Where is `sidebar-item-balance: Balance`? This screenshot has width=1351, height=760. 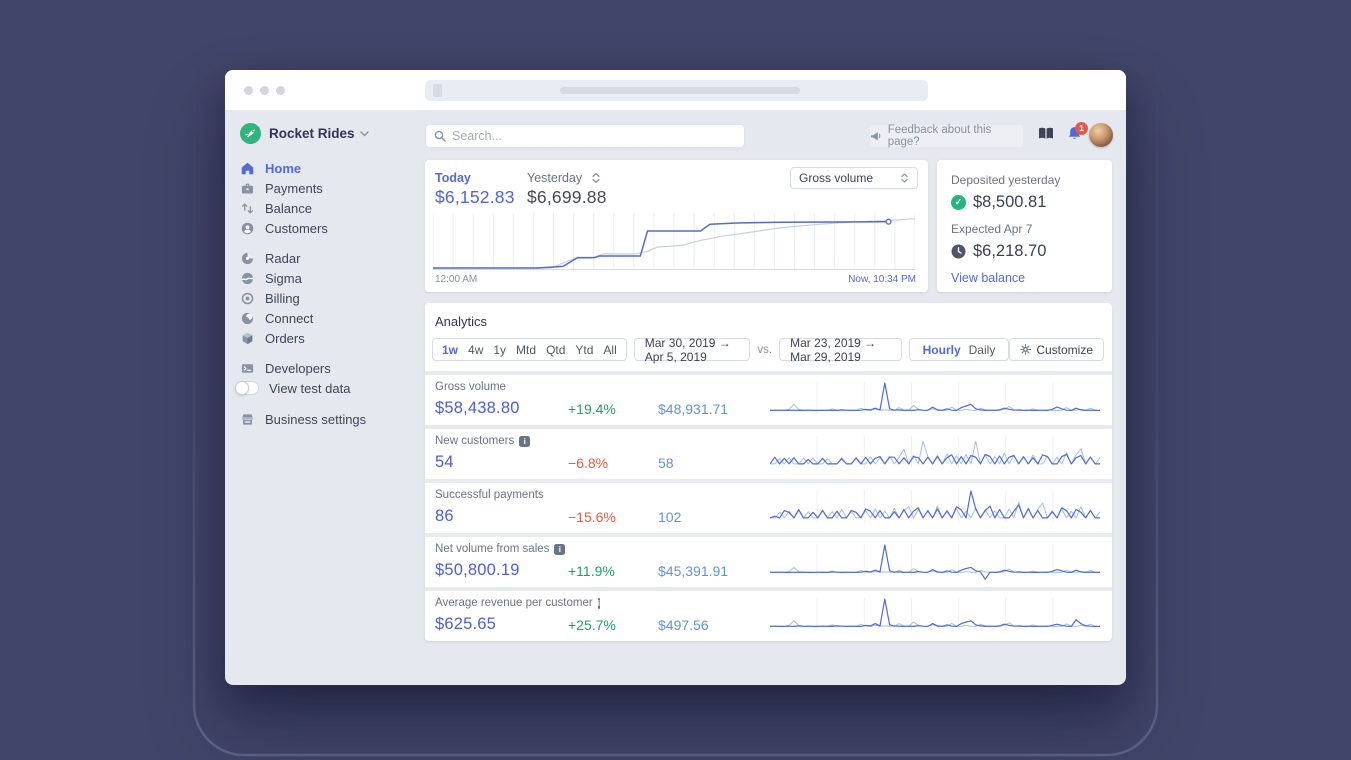 sidebar-item-balance: Balance is located at coordinates (327, 208).